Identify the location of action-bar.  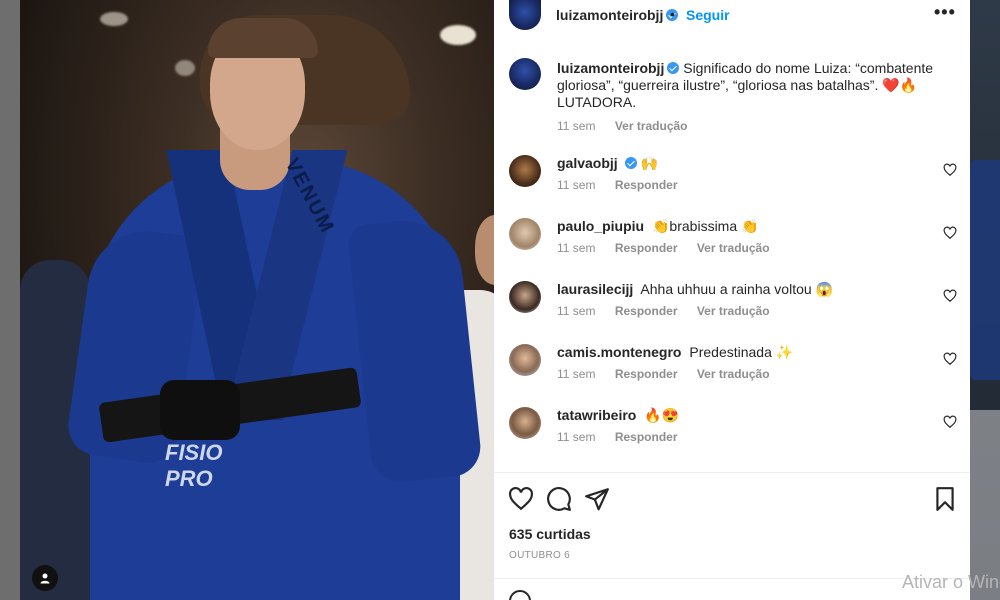
(732, 500).